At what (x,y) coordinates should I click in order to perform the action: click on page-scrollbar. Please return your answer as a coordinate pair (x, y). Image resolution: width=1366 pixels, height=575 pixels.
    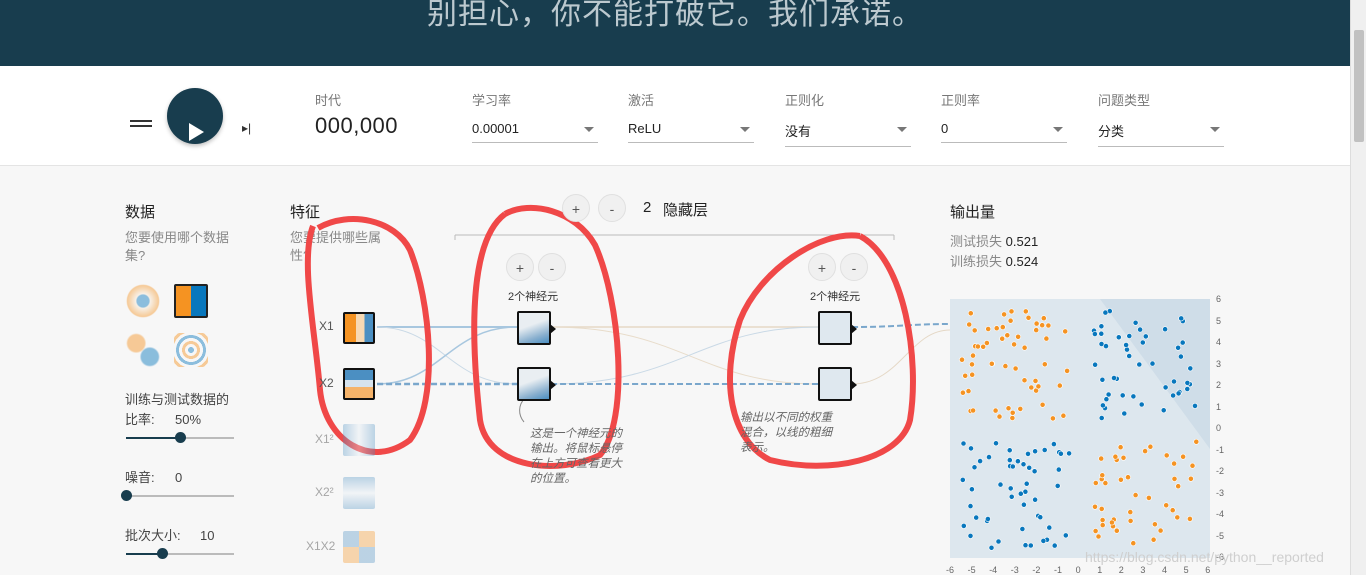
    Looking at the image, I should click on (1358, 287).